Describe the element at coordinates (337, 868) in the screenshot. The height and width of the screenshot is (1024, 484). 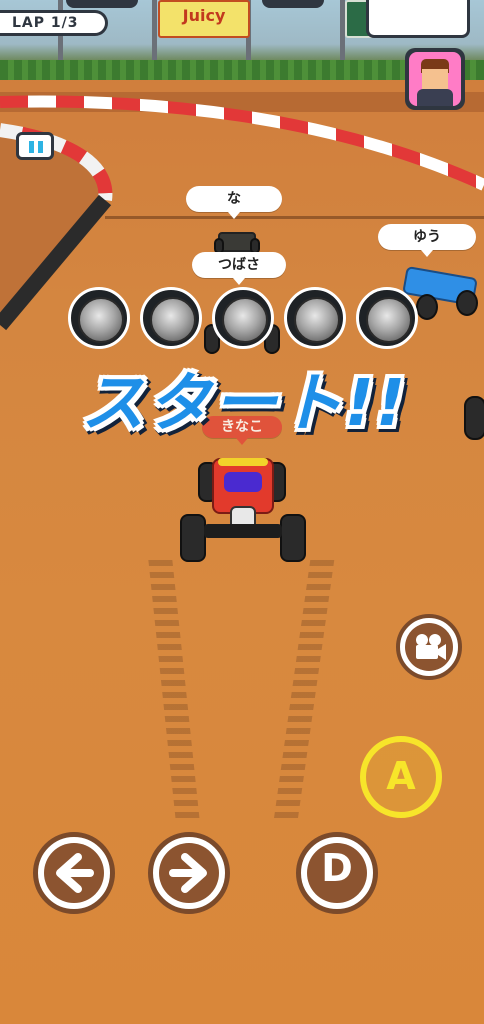
I see `drift-label: D` at that location.